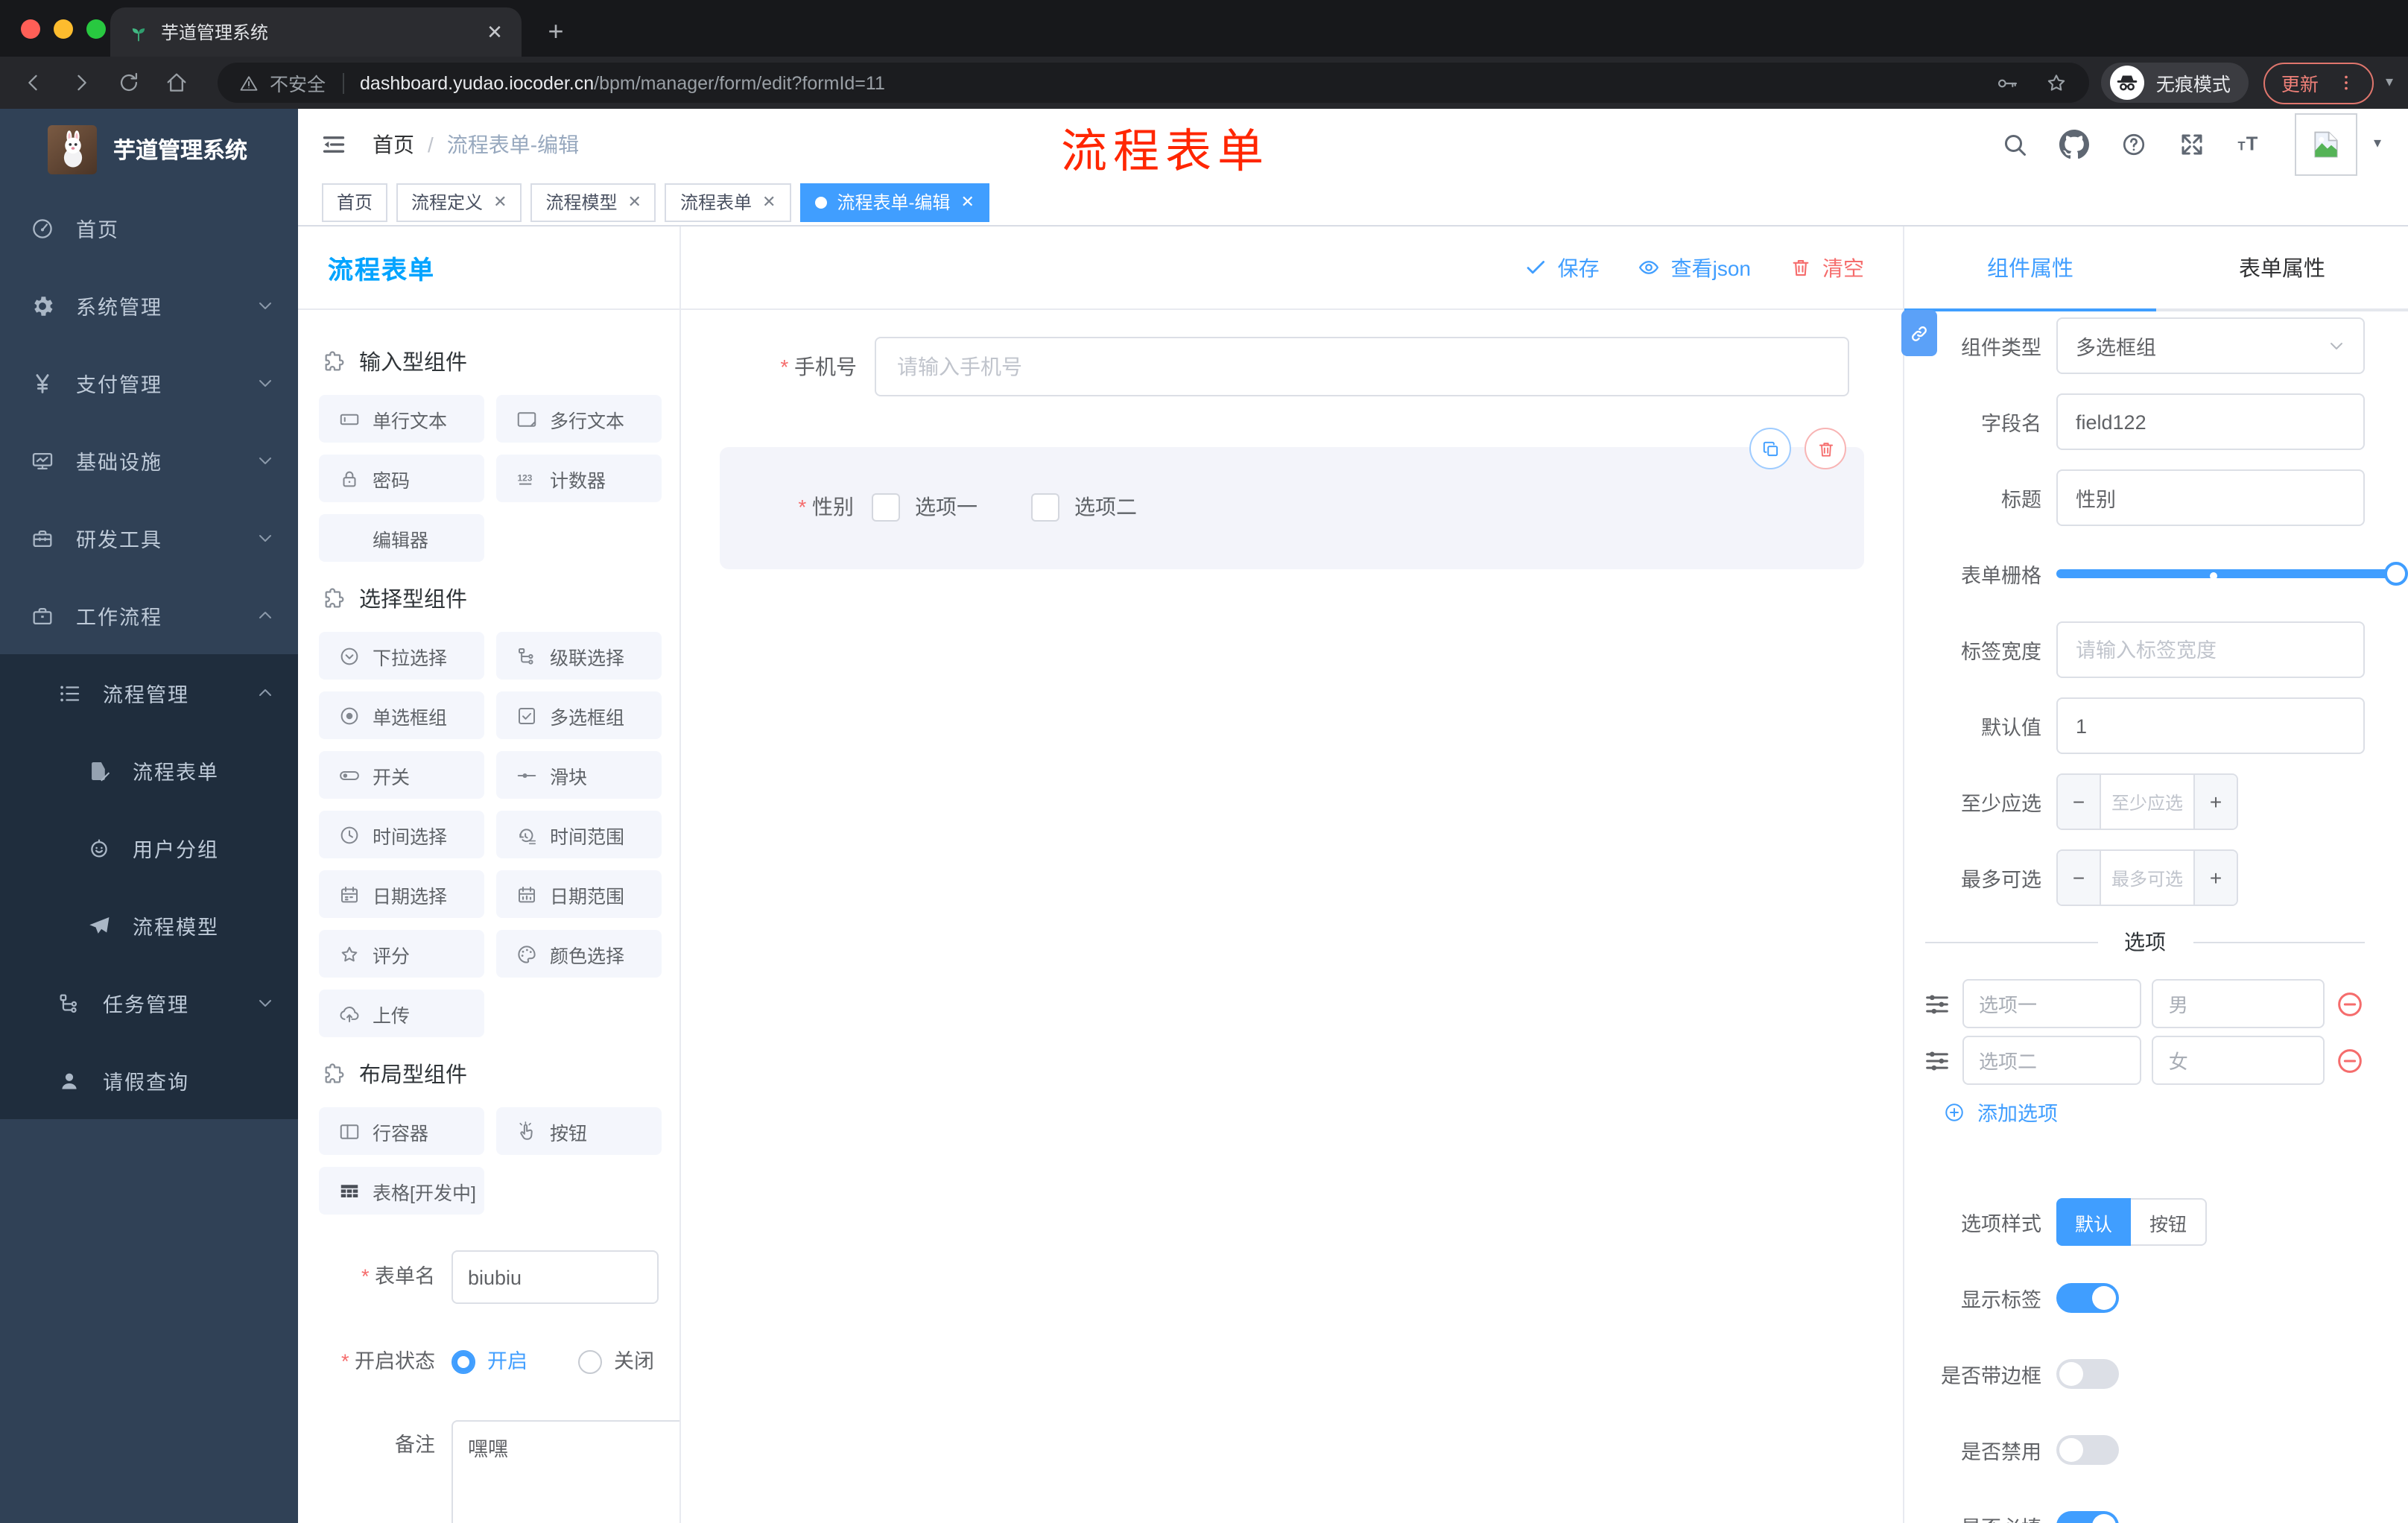 This screenshot has height=1523, width=2408. I want to click on form-remark-textarea: 嘿嘿, so click(565, 1472).